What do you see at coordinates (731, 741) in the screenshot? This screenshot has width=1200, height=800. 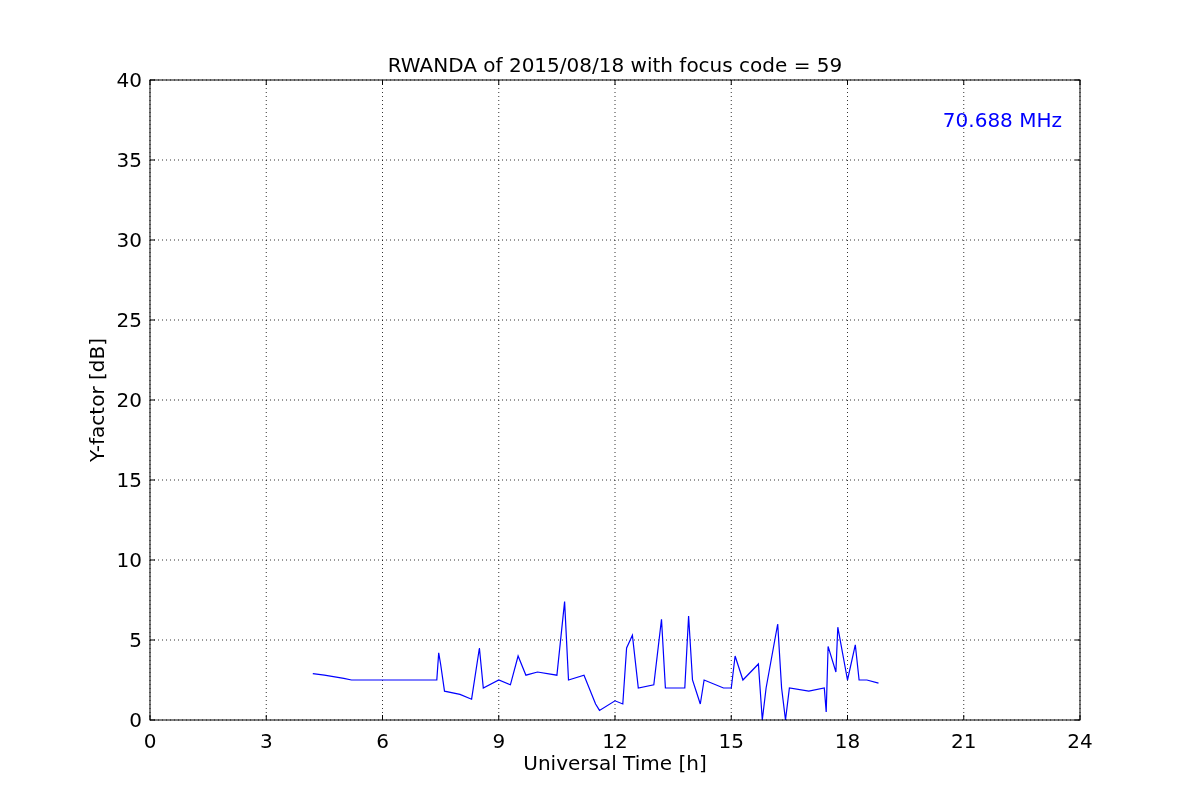 I see `x-tick-label: 15` at bounding box center [731, 741].